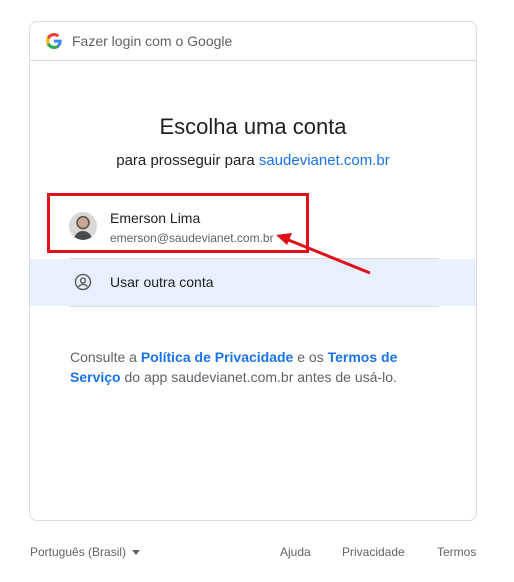 The image size is (514, 582). Describe the element at coordinates (253, 282) in the screenshot. I see `use-other-account-button: Usar outra conta` at that location.